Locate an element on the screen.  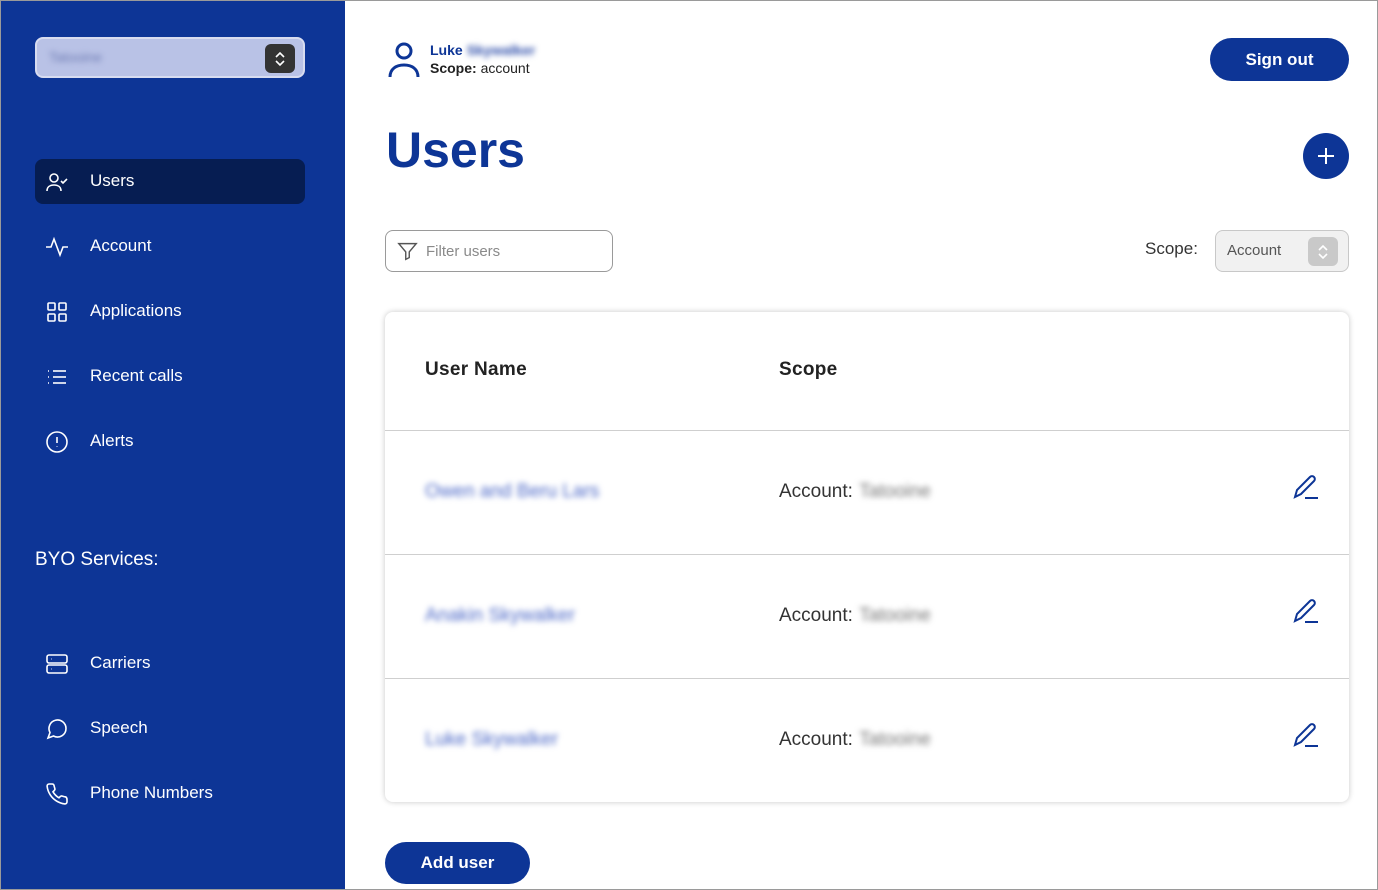
filter-users-input is located at coordinates (516, 251).